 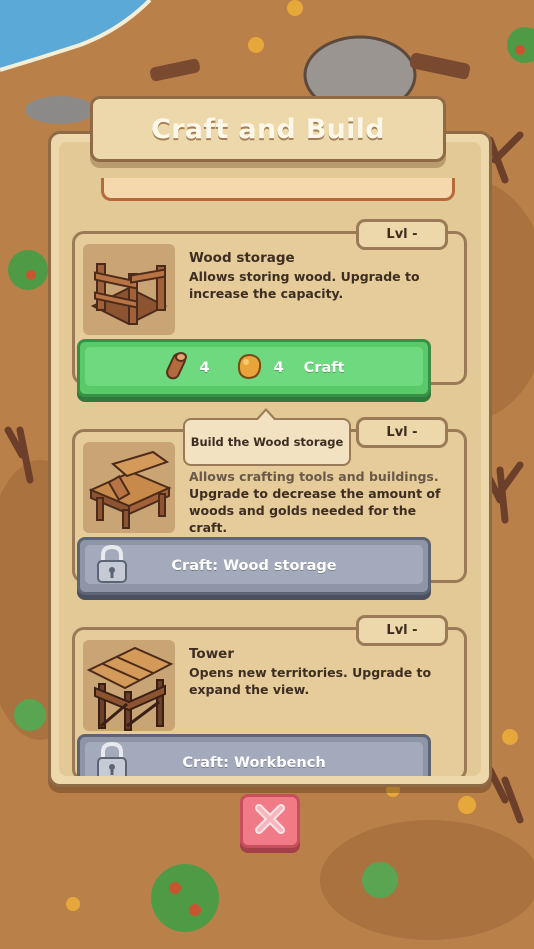 I want to click on close-button, so click(x=270, y=821).